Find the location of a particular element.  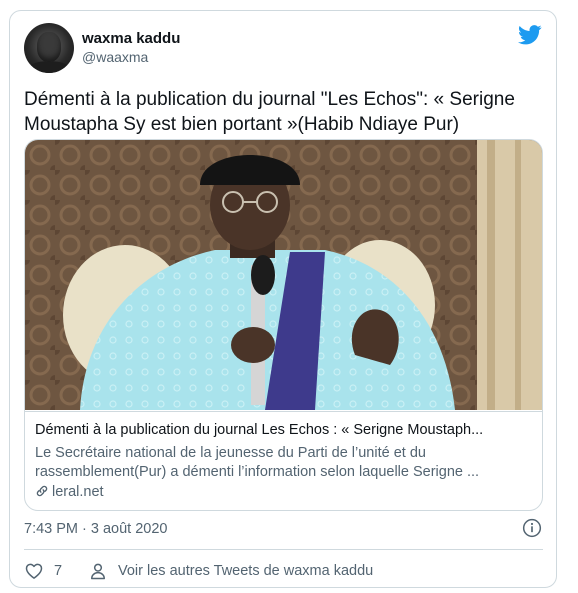

heart-icon is located at coordinates (34, 571).